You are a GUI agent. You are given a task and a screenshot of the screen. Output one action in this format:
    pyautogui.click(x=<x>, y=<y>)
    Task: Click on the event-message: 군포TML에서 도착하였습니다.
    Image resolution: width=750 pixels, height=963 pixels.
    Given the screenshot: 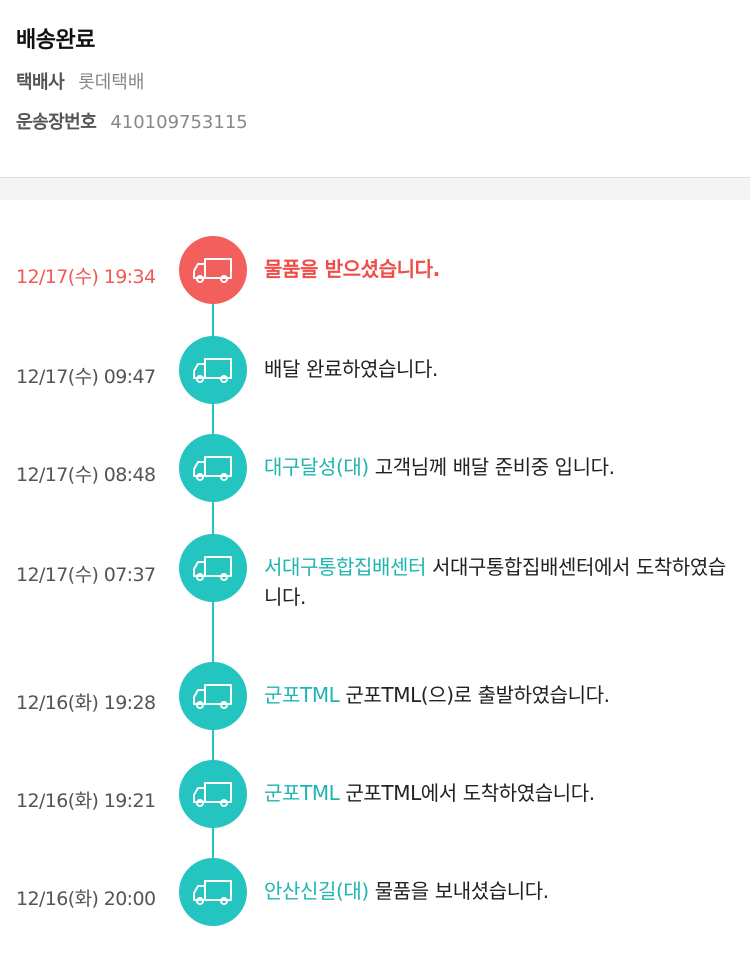 What is the action you would take?
    pyautogui.click(x=470, y=793)
    